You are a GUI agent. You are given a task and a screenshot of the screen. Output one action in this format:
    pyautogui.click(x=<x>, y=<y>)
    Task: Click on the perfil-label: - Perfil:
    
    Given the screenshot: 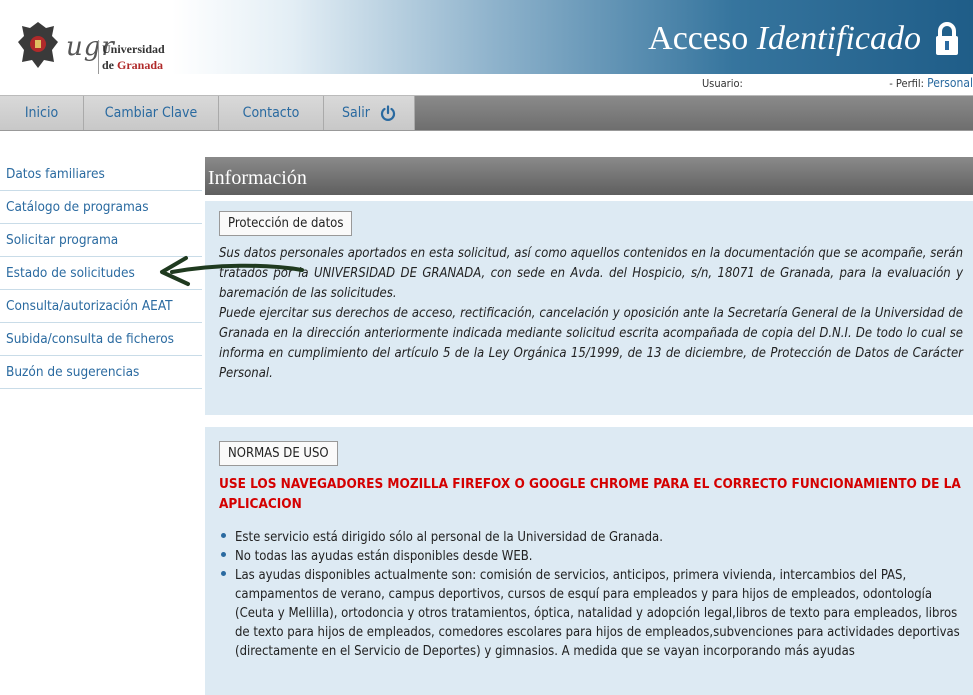 What is the action you would take?
    pyautogui.click(x=906, y=83)
    